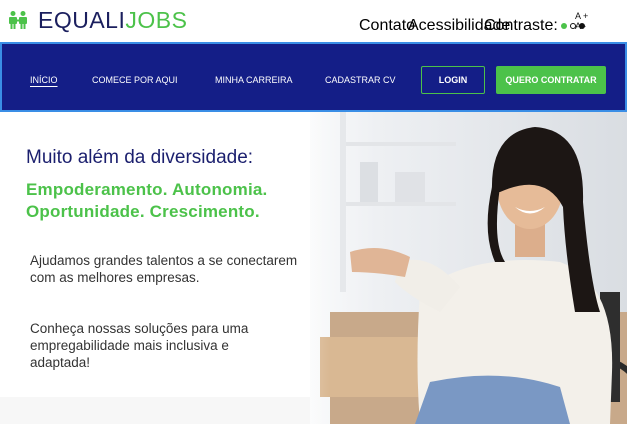 The width and height of the screenshot is (627, 424). I want to click on logo-text-part2: JOBS, so click(156, 19).